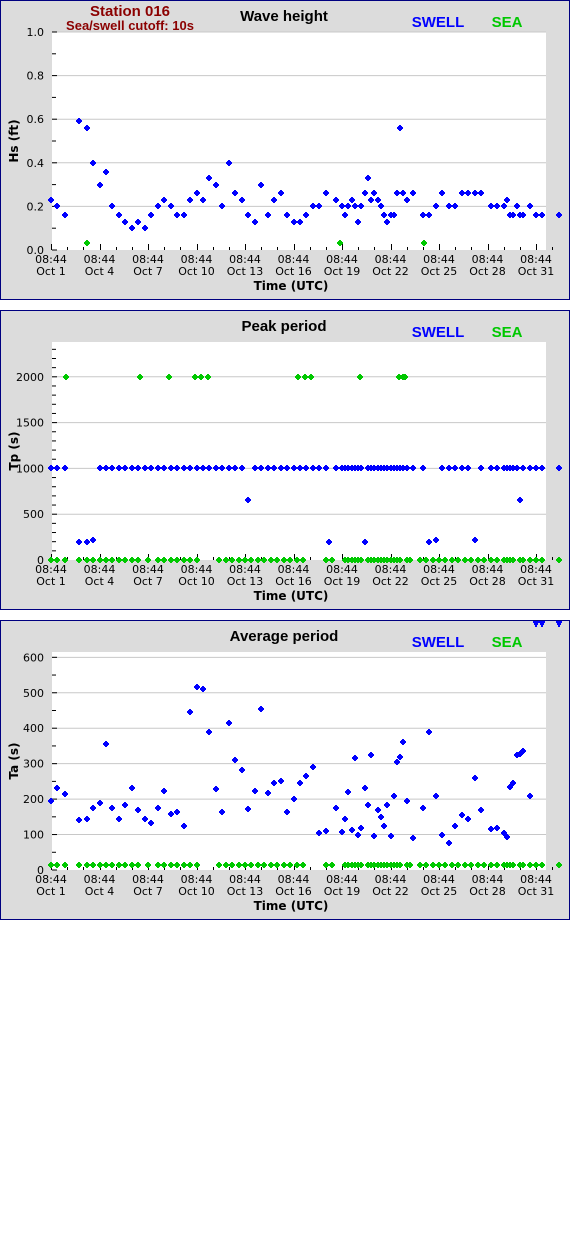  I want to click on y-tick-label: 300, so click(33, 764).